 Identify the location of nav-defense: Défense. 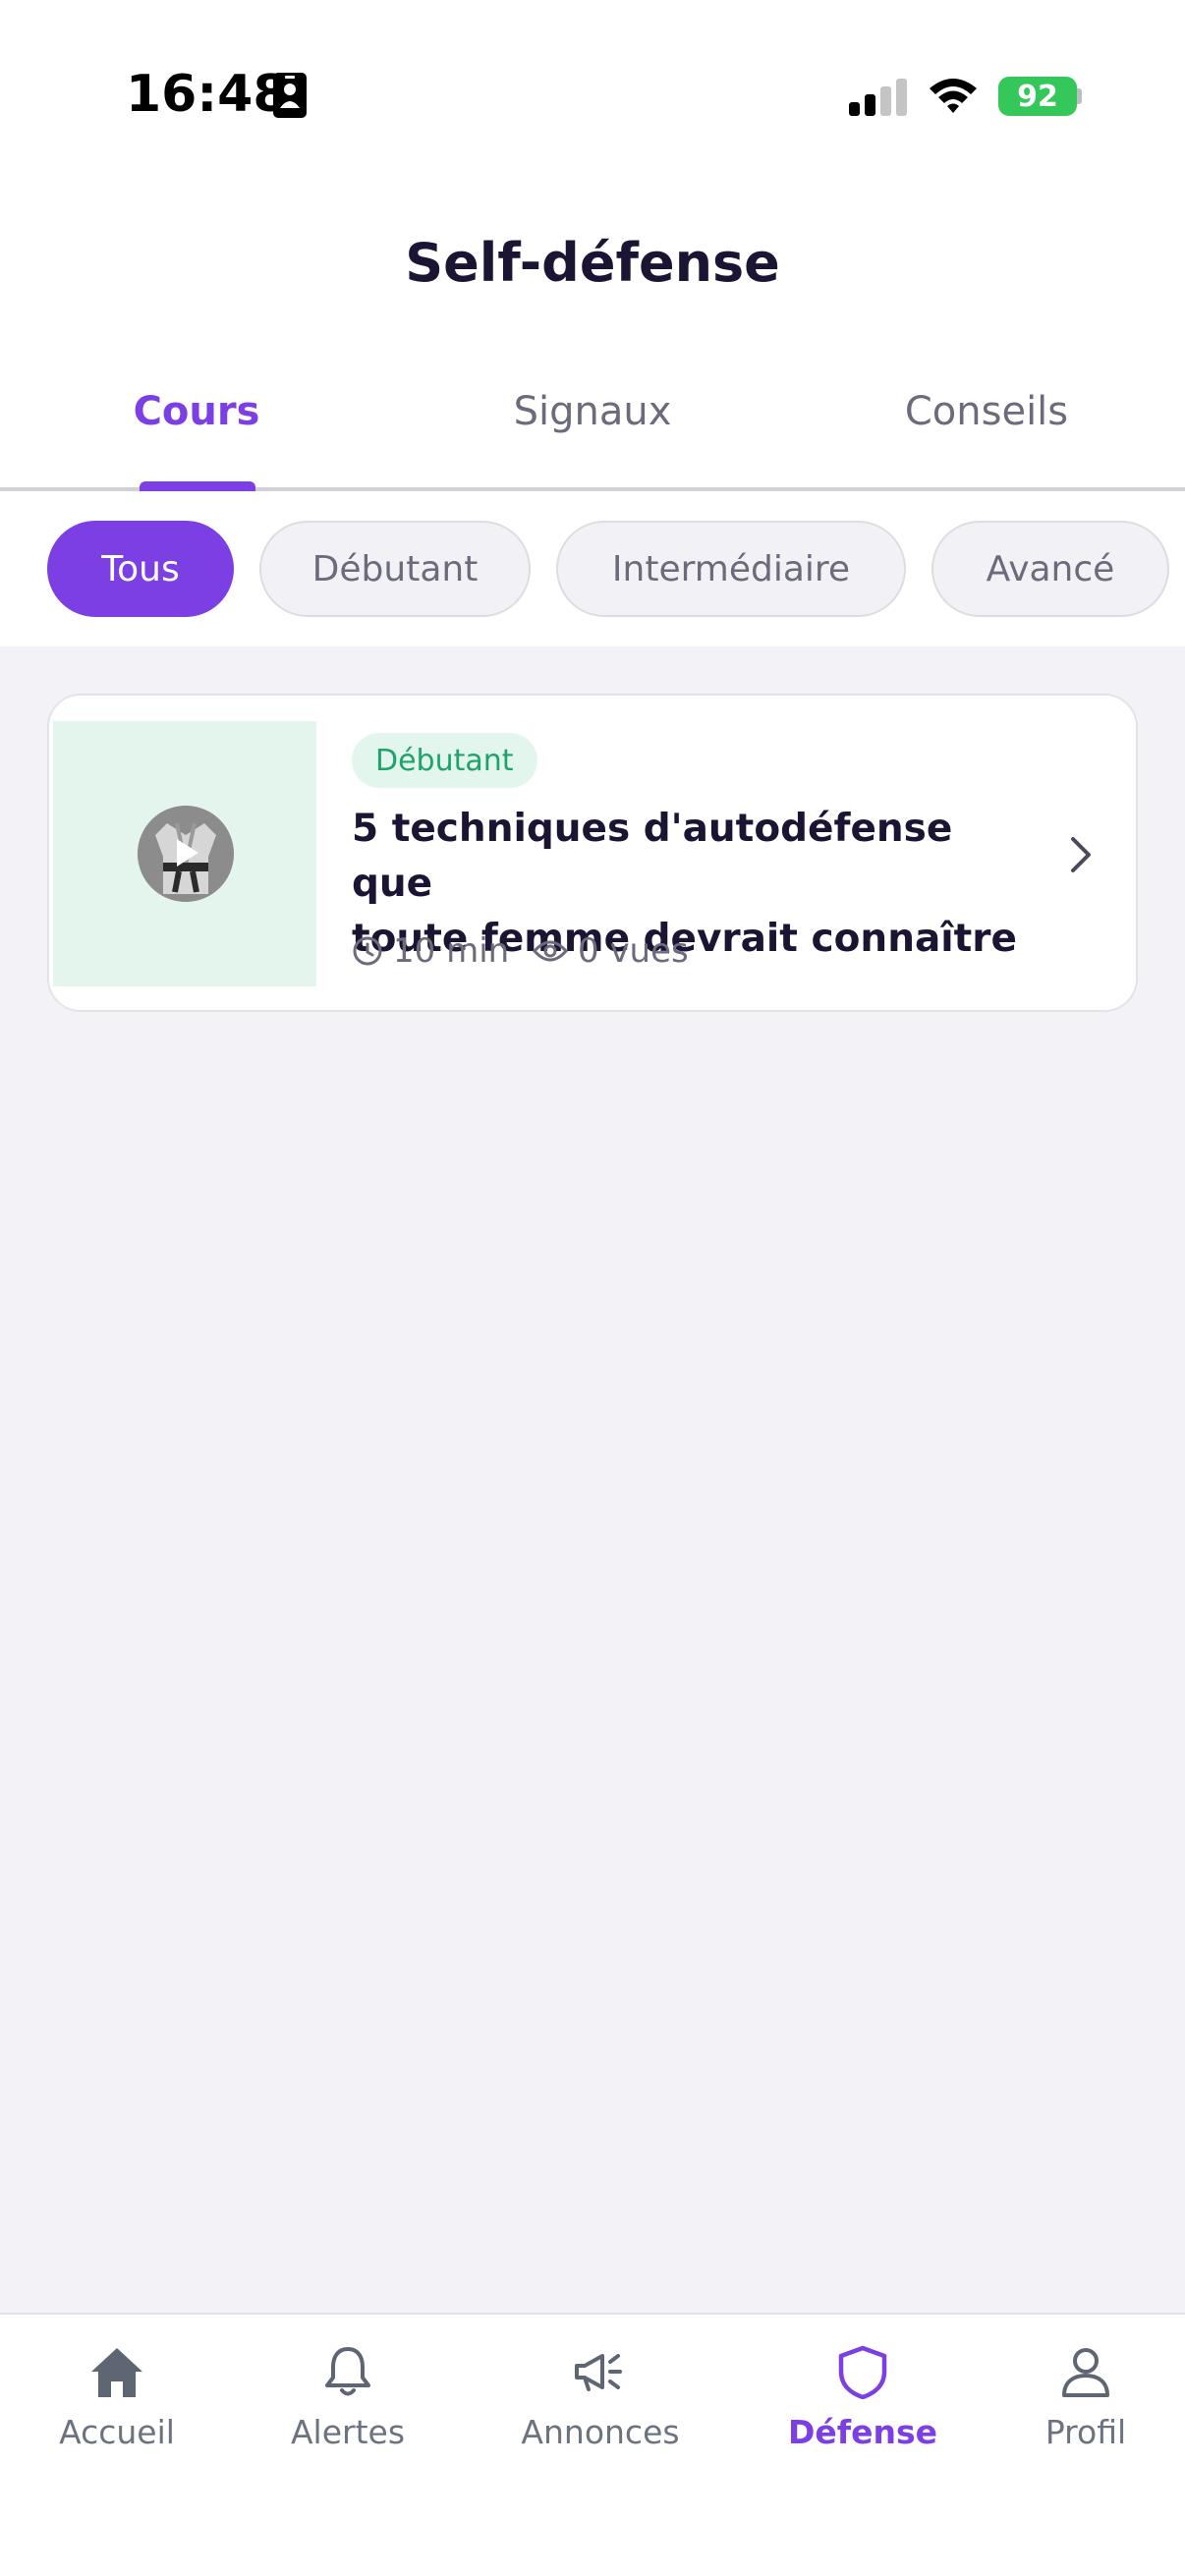
(863, 2397).